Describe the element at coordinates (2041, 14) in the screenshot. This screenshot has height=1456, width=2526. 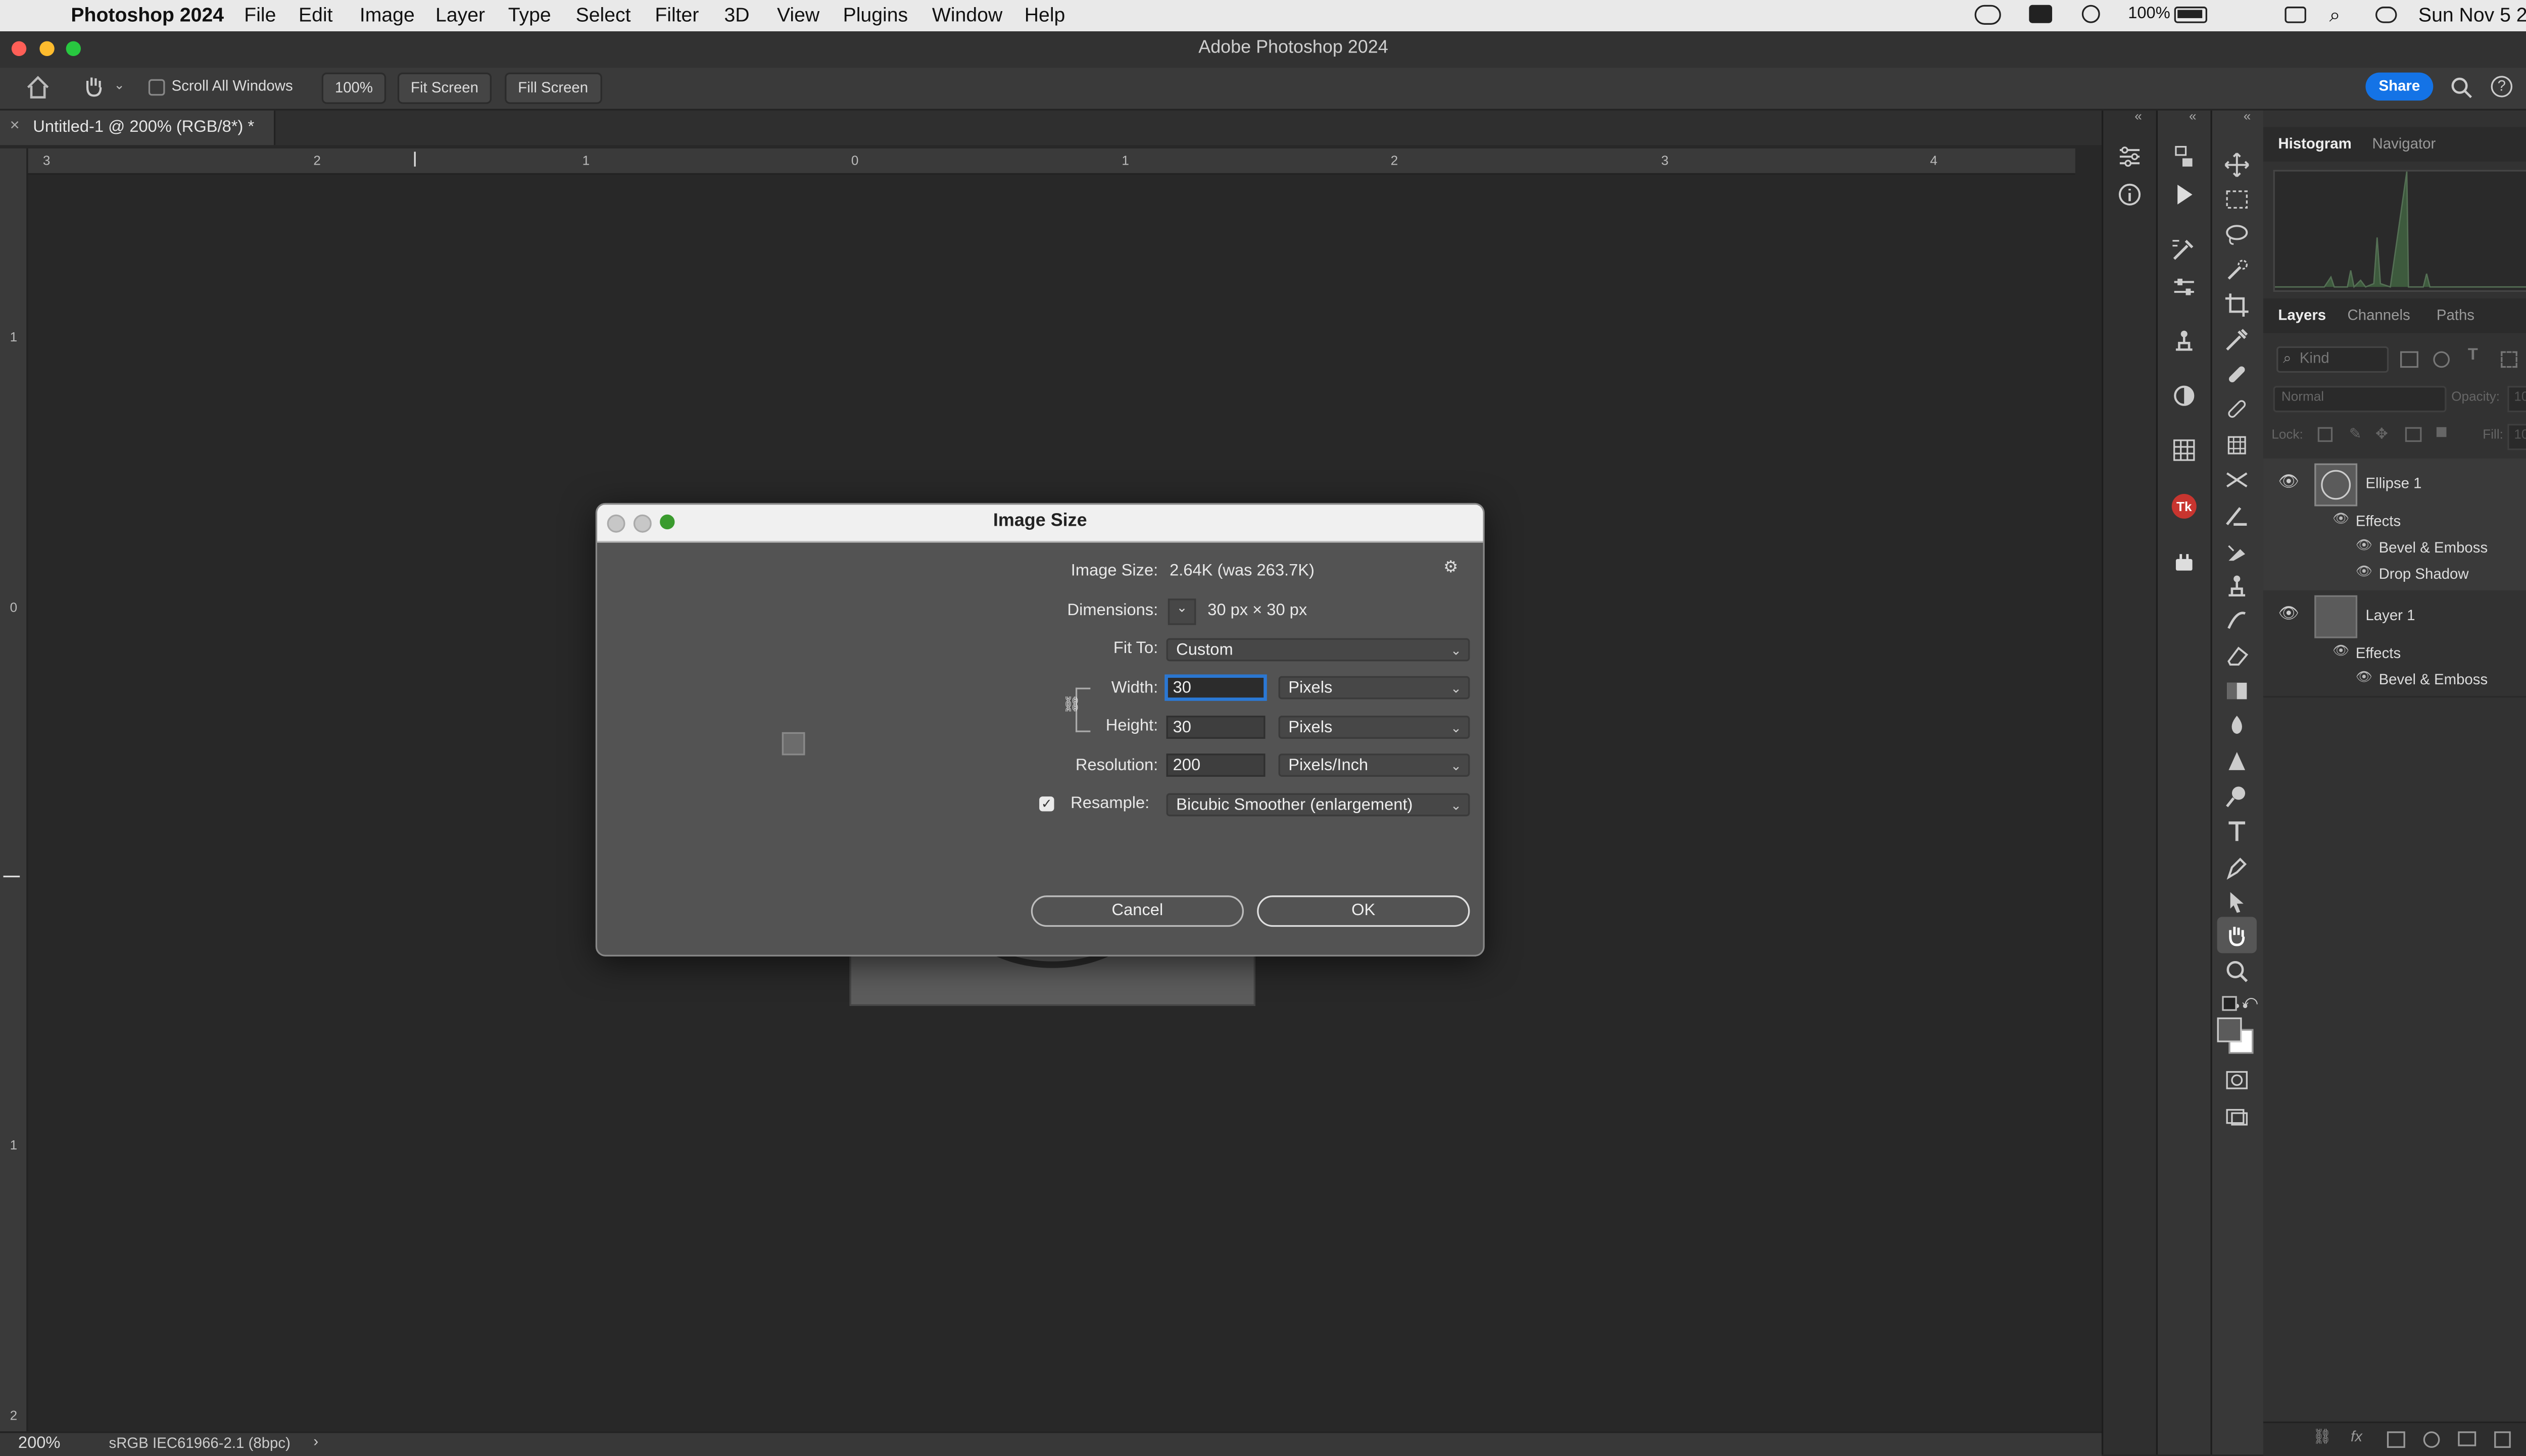
I see `display-icon` at that location.